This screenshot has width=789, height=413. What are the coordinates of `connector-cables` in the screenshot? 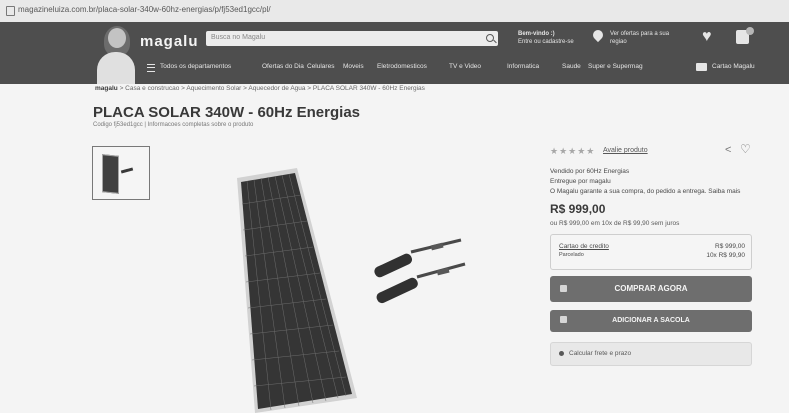 It's located at (420, 271).